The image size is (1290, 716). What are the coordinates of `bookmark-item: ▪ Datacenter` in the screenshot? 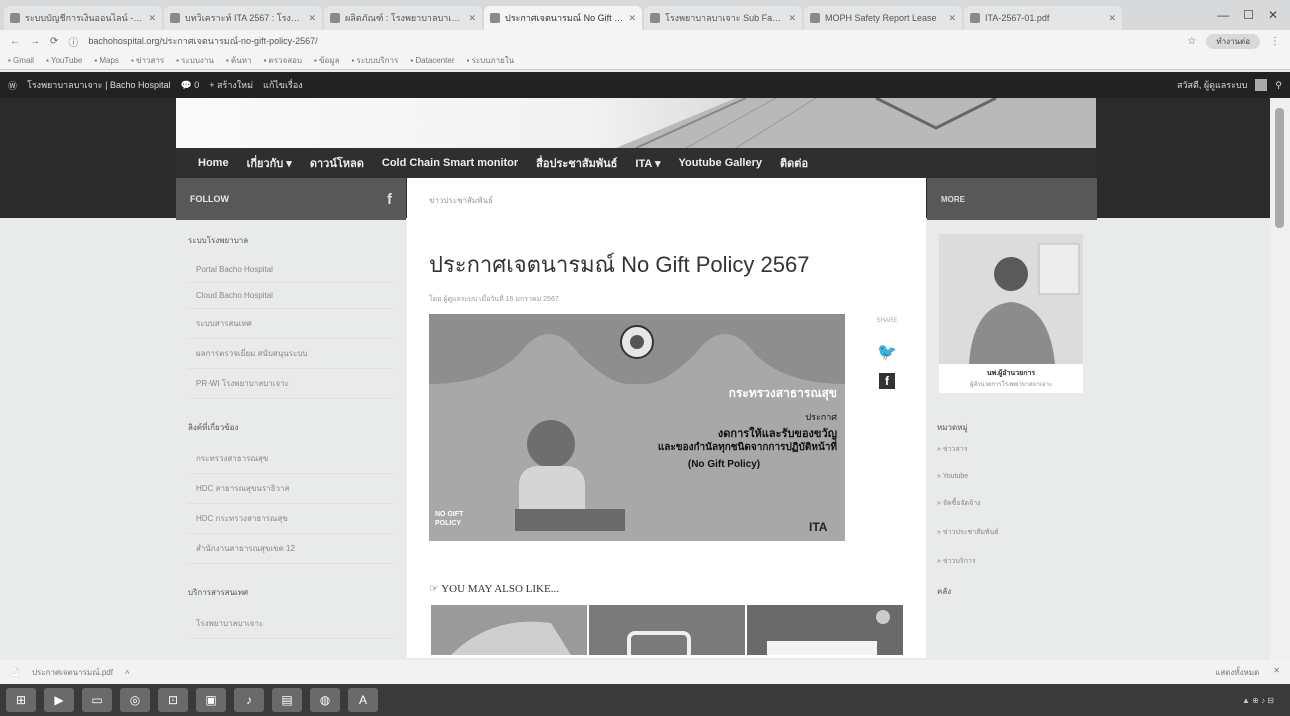 It's located at (432, 60).